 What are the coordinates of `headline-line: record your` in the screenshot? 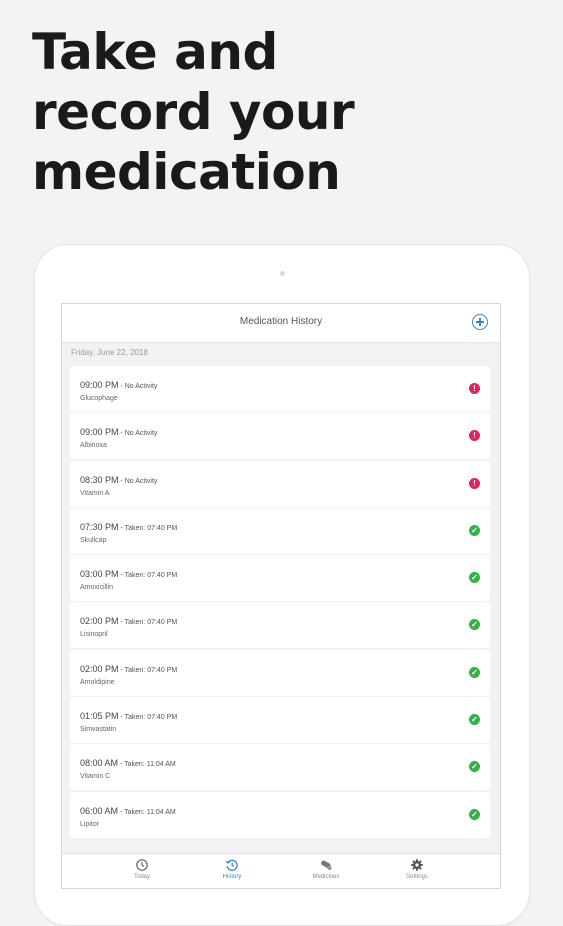 It's located at (193, 112).